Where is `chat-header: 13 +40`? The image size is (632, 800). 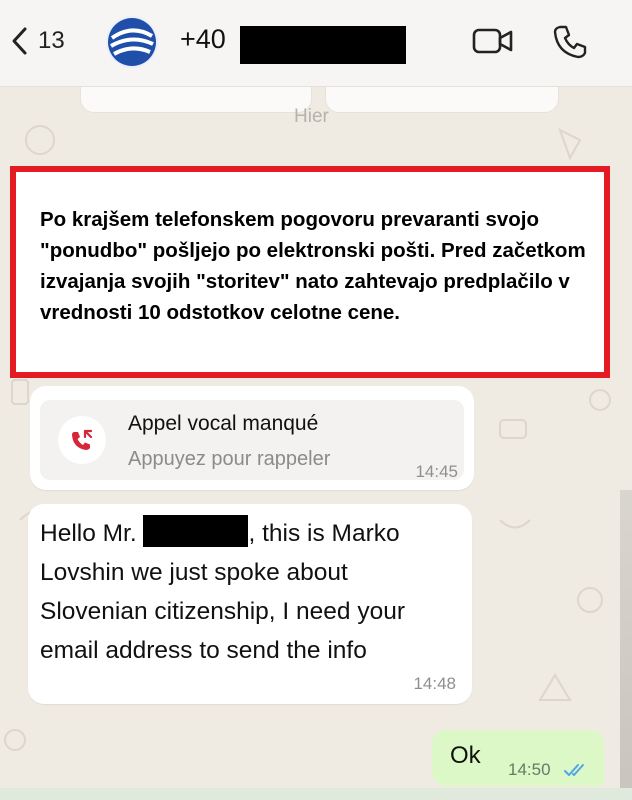
chat-header: 13 +40 is located at coordinates (316, 43).